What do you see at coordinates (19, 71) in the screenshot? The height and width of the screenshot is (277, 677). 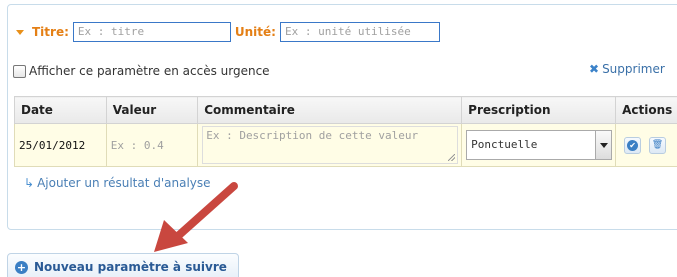 I see `urgency-checkbox` at bounding box center [19, 71].